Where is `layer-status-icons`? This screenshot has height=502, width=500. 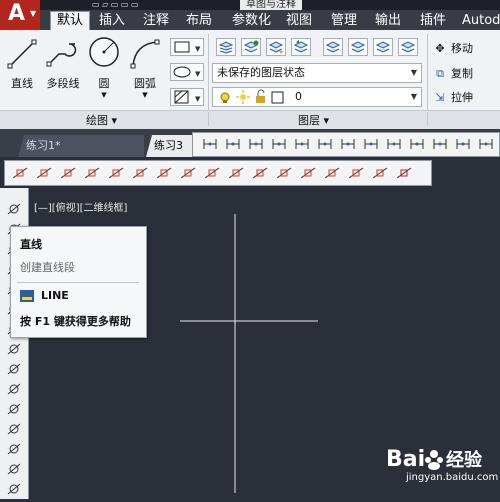 layer-status-icons is located at coordinates (252, 96).